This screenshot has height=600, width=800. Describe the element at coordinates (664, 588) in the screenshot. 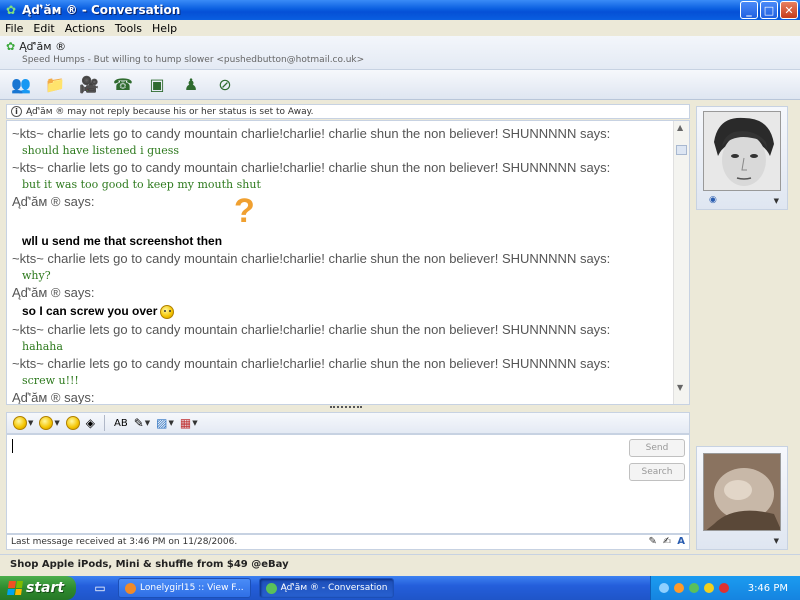

I see `network-icon` at that location.